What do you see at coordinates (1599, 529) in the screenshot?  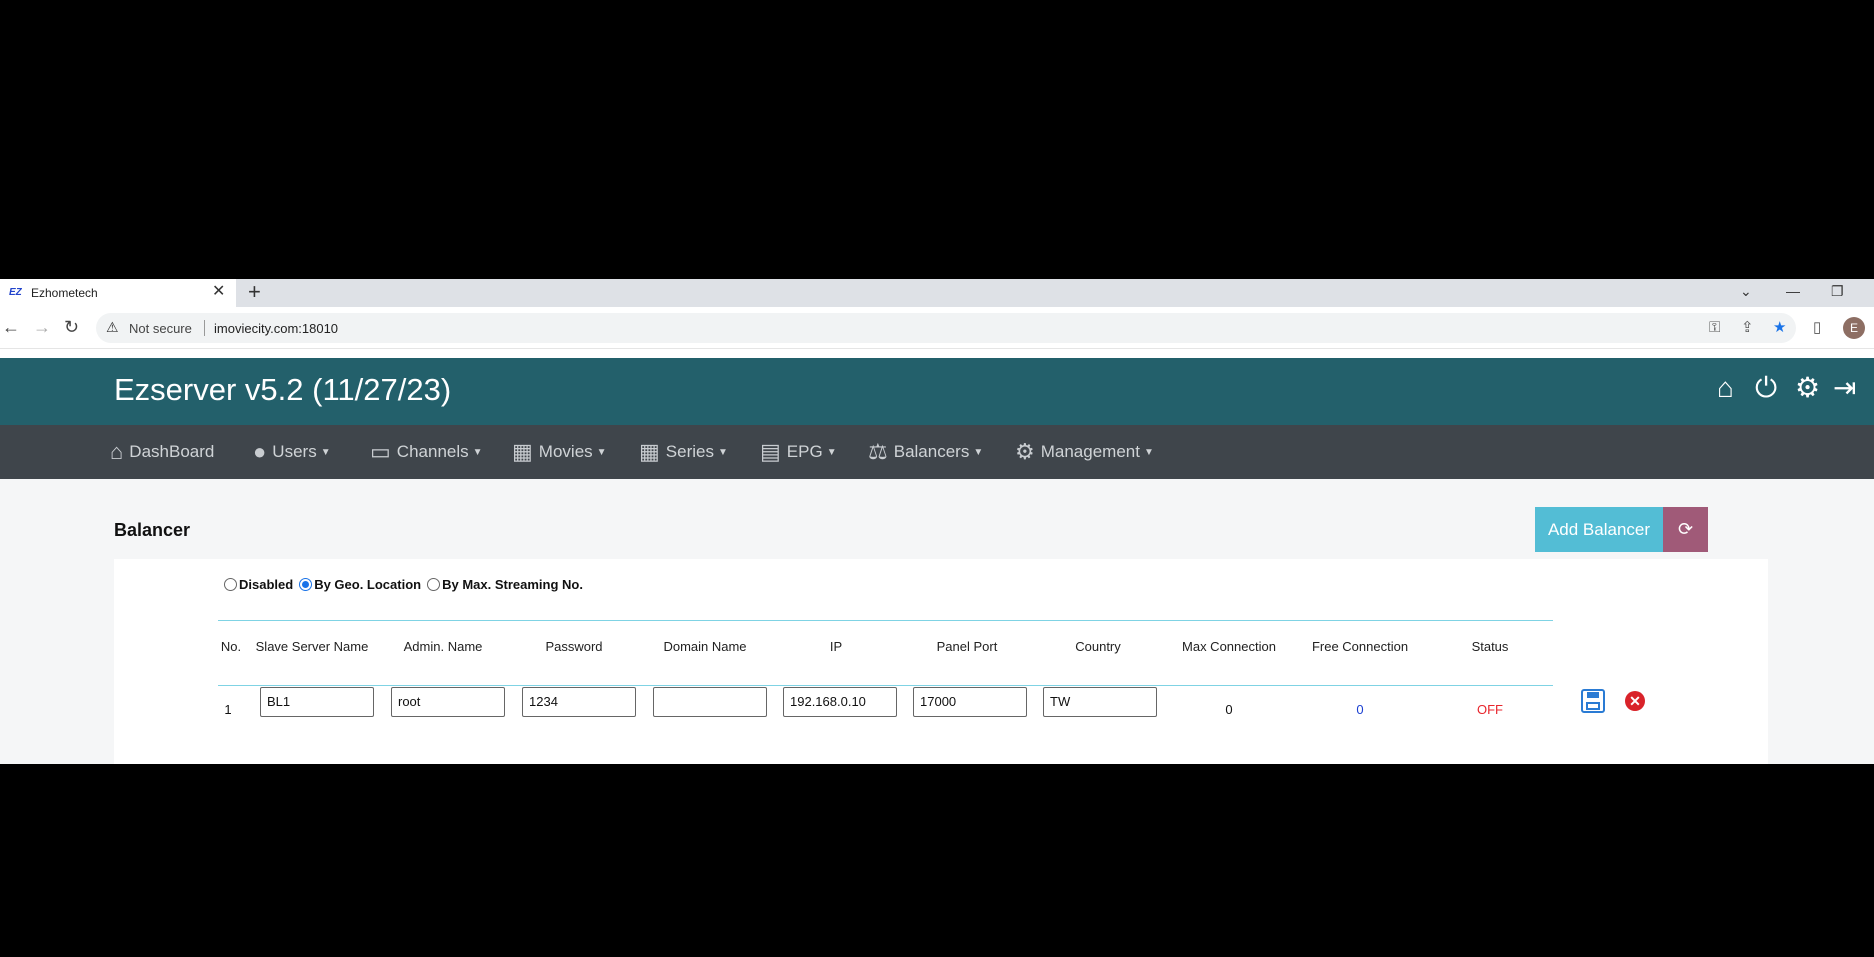 I see `add-balancer-button: Add Balancer` at bounding box center [1599, 529].